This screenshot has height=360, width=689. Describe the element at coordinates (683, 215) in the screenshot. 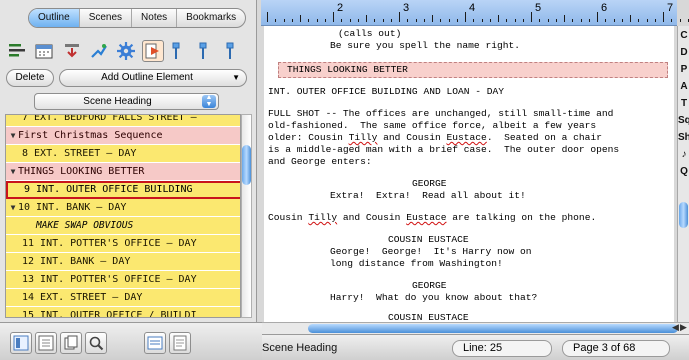

I see `script-scrollbar-thumb` at that location.